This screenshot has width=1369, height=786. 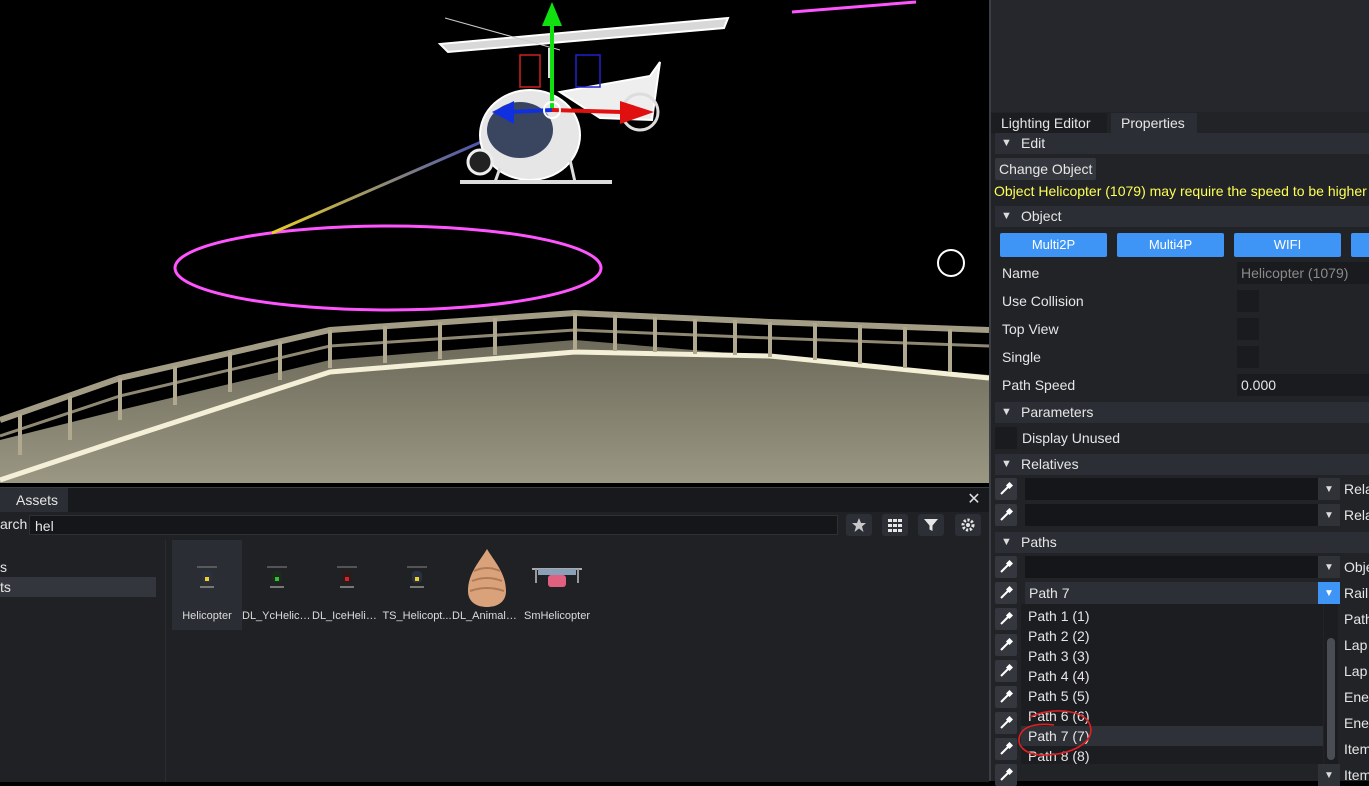 I want to click on dropdown-option: Path 2 (2), so click(x=1172, y=636).